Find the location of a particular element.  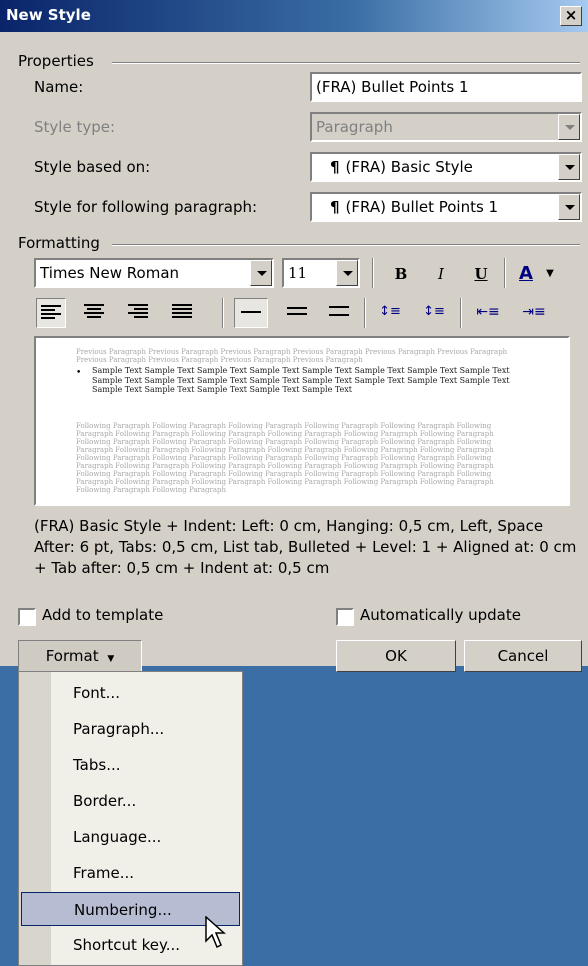

one-half-spacing-icon is located at coordinates (297, 315).